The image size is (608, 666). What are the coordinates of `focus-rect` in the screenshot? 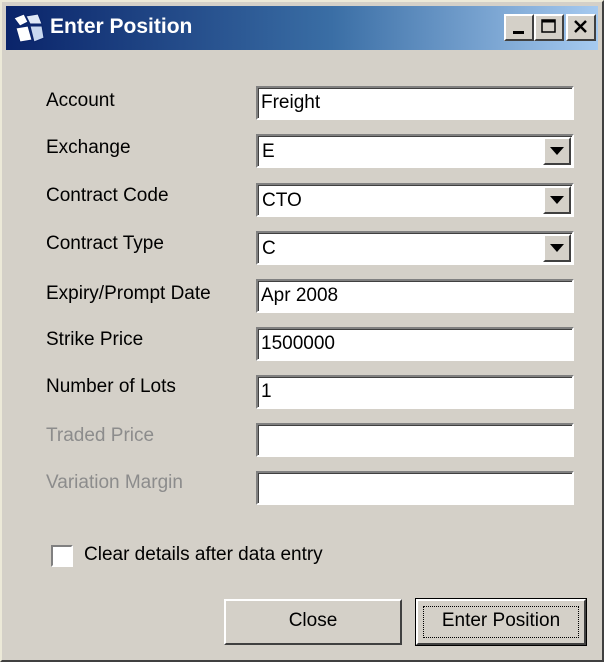 It's located at (501, 622).